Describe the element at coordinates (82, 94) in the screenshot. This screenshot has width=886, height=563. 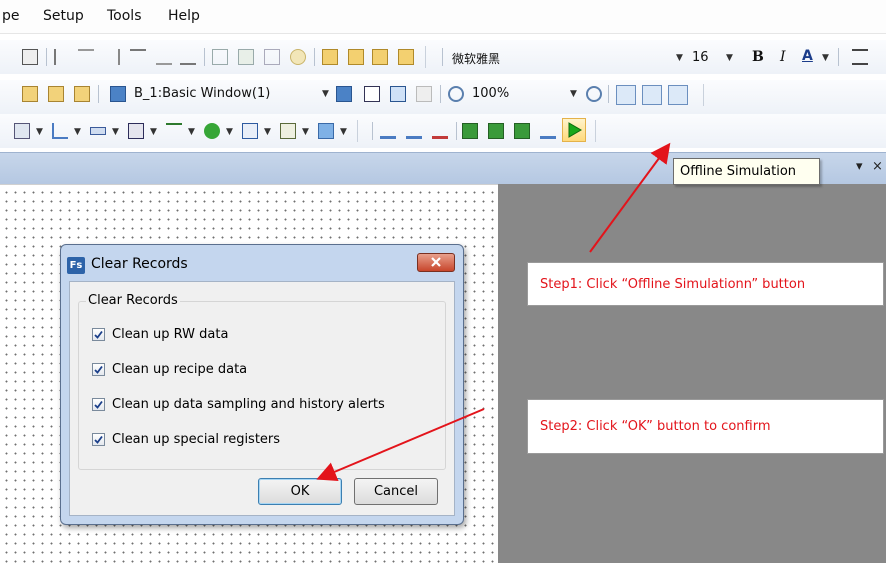
I see `window-settings-icon` at that location.